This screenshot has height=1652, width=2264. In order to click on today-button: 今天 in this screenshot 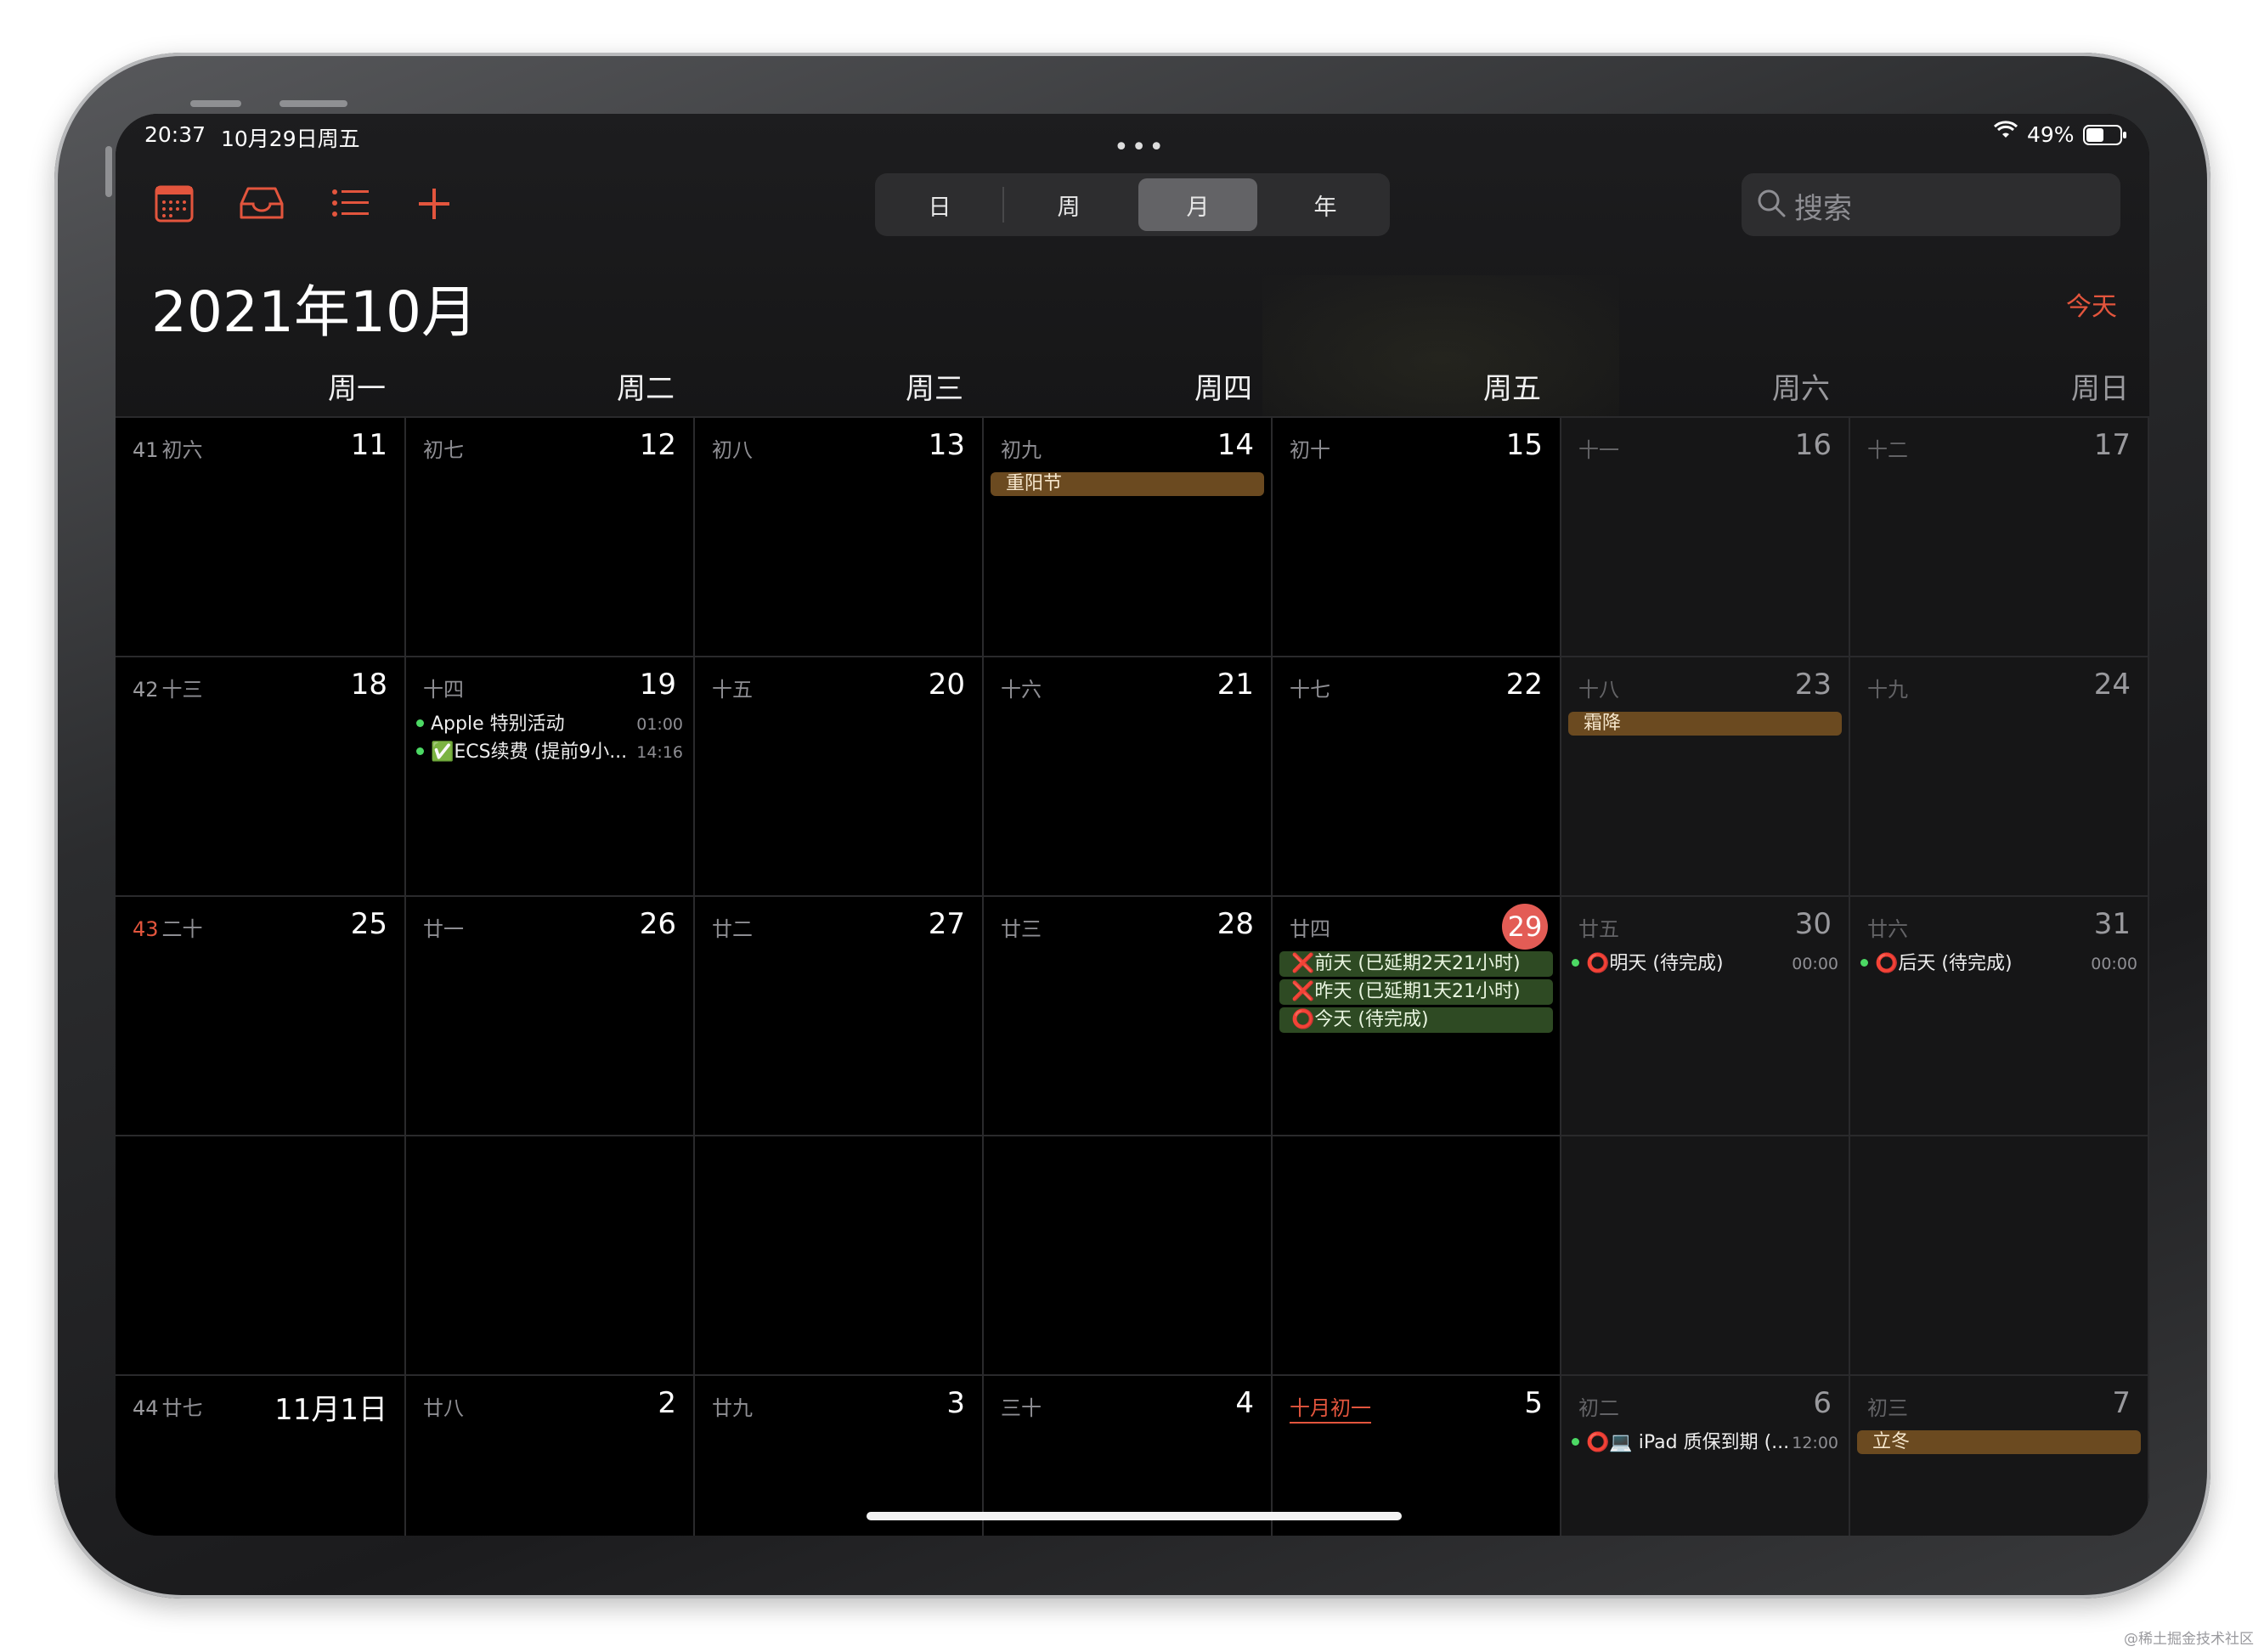, I will do `click(2091, 304)`.